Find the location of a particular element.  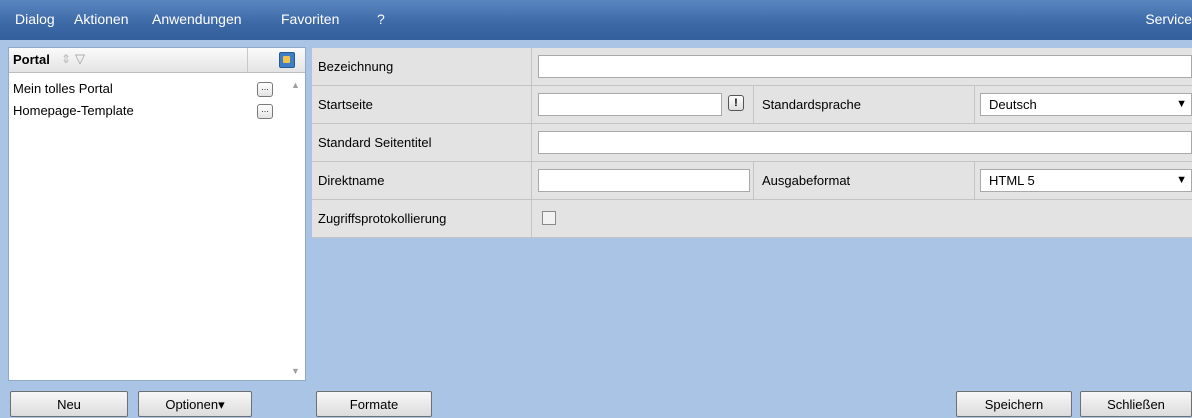

form-row-seitentitel: Standard Seitentitel is located at coordinates (752, 143).